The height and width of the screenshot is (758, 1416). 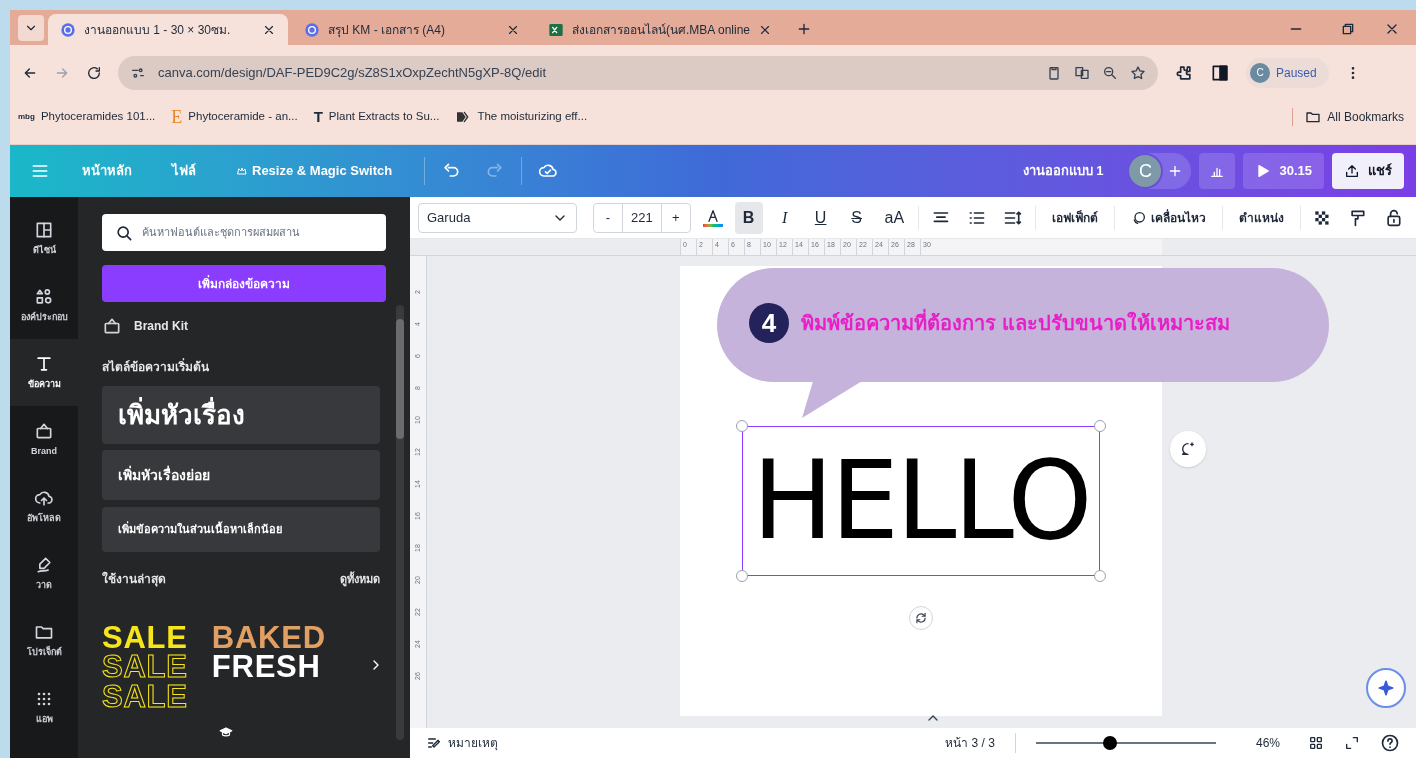 I want to click on sidebar-item: อัพโหลด, so click(x=44, y=506).